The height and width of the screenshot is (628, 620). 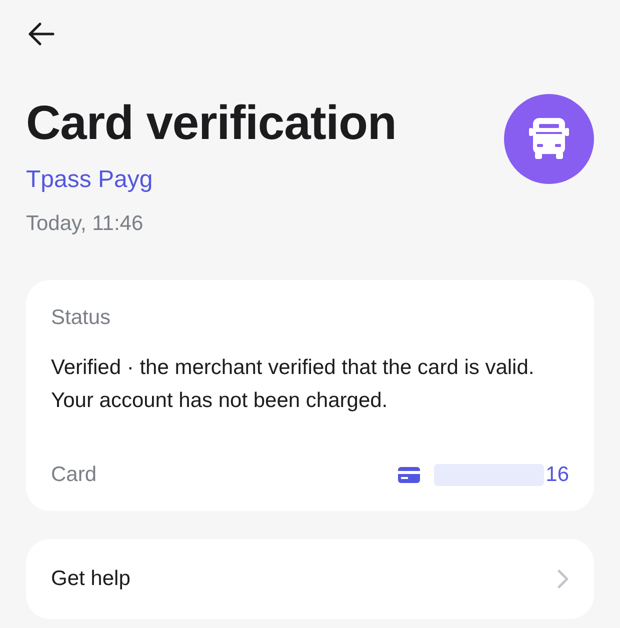 I want to click on card-icon, so click(x=409, y=474).